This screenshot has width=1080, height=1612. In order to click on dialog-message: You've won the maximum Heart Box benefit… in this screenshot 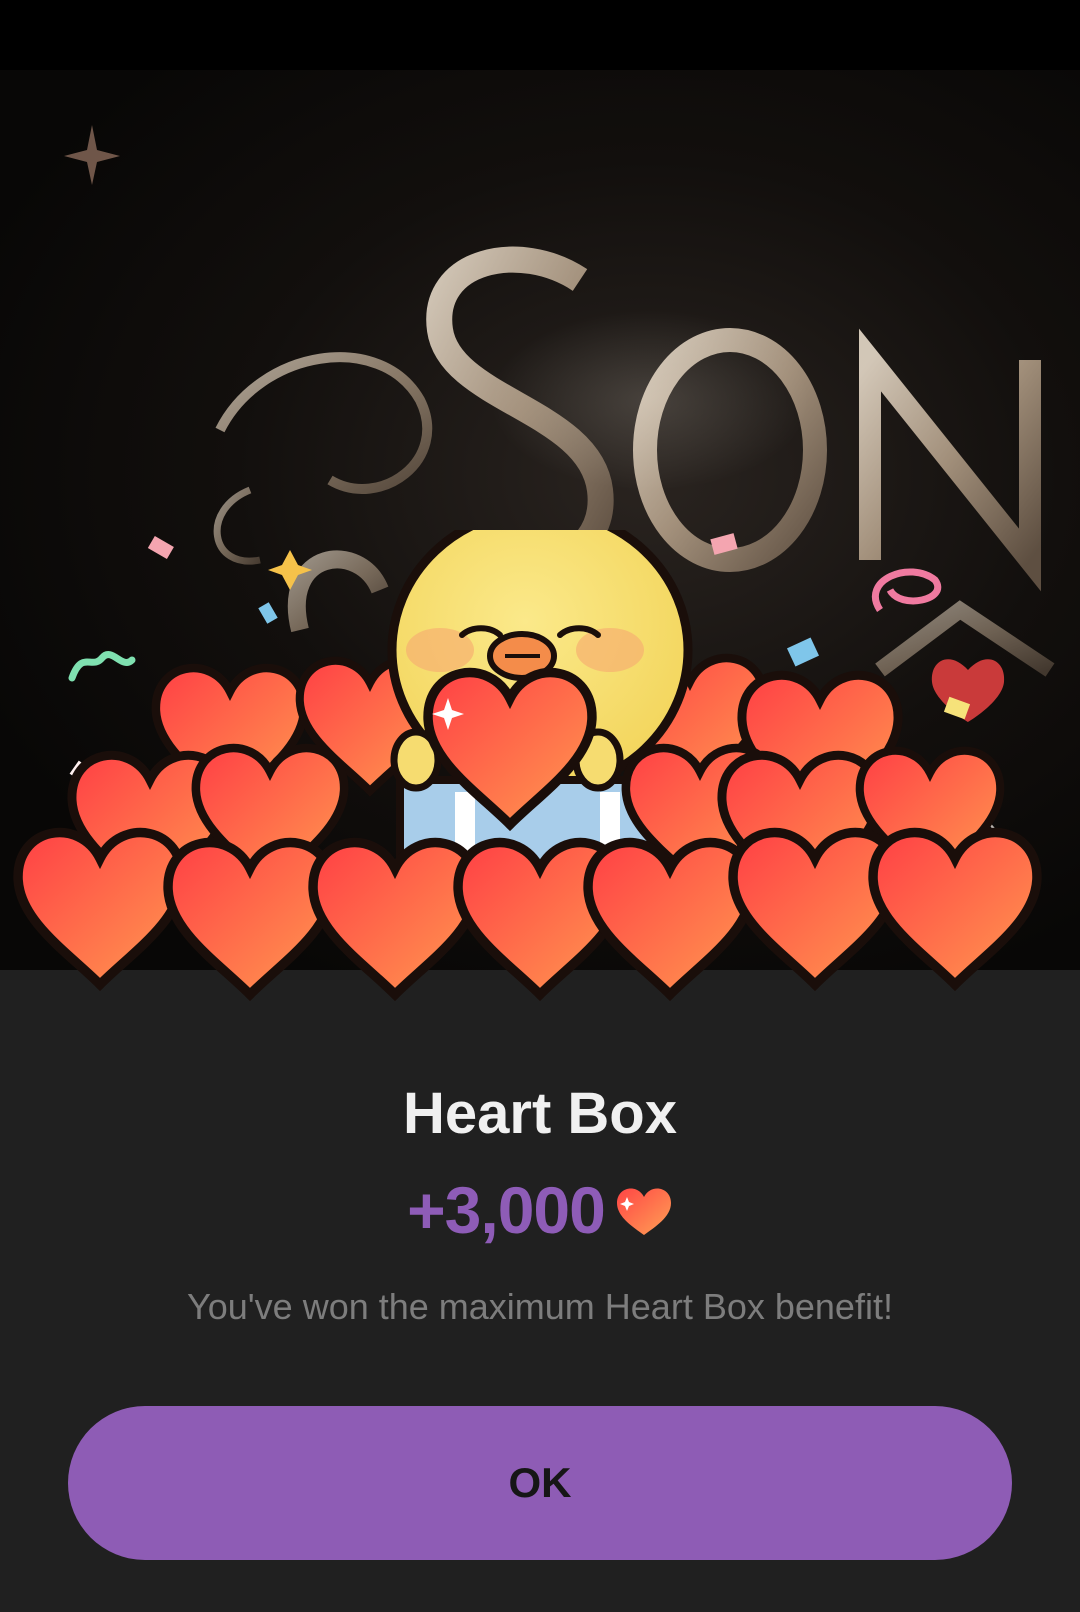, I will do `click(540, 1306)`.